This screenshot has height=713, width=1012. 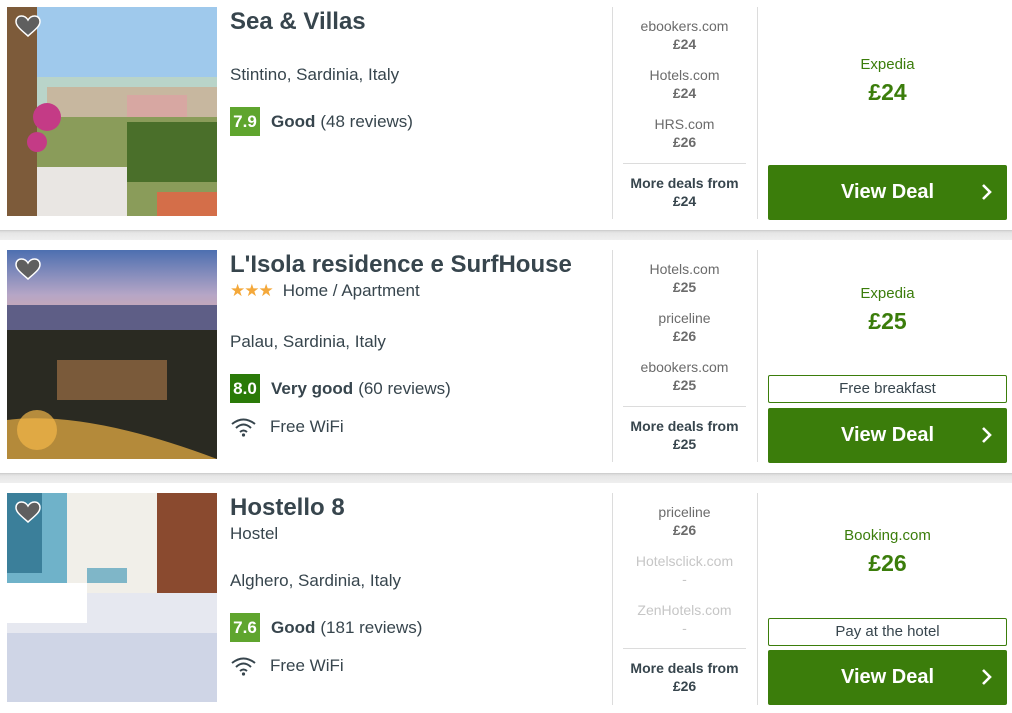 I want to click on deal-site: HRS.com, so click(x=684, y=124).